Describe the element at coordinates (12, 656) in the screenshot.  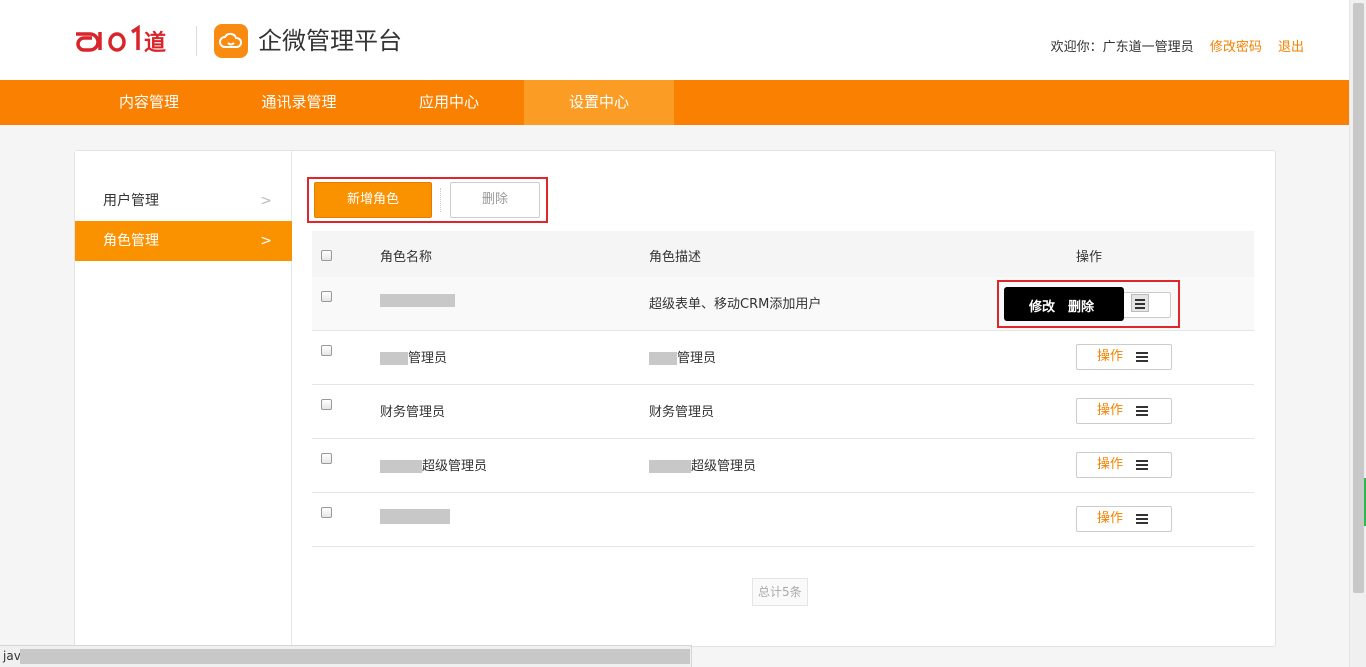
I see `status-text: jav` at that location.